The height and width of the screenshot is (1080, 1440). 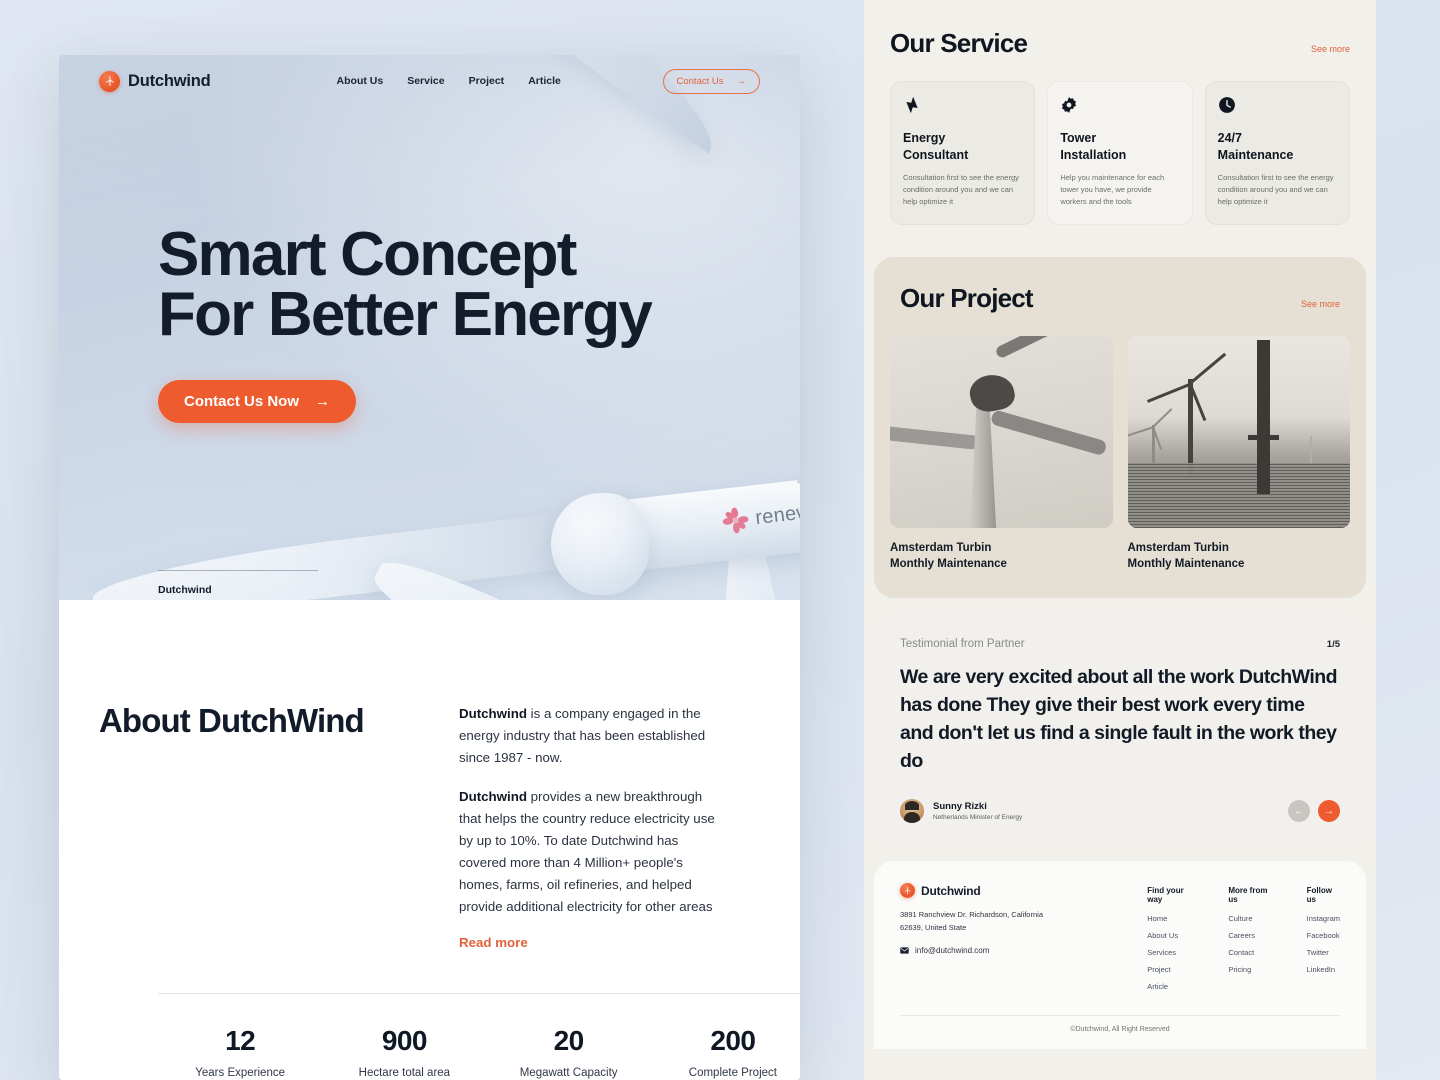 I want to click on stat-hectare-total-area: 900 Hectare total area, so click(x=404, y=1052).